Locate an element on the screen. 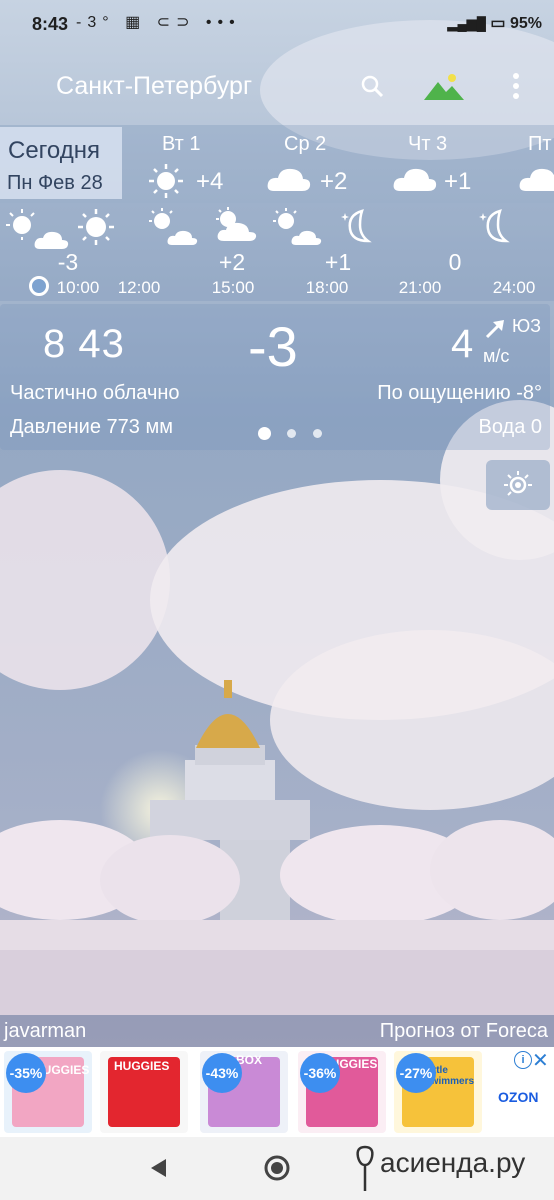  ad-product: HUGGIES is located at coordinates (144, 1092).